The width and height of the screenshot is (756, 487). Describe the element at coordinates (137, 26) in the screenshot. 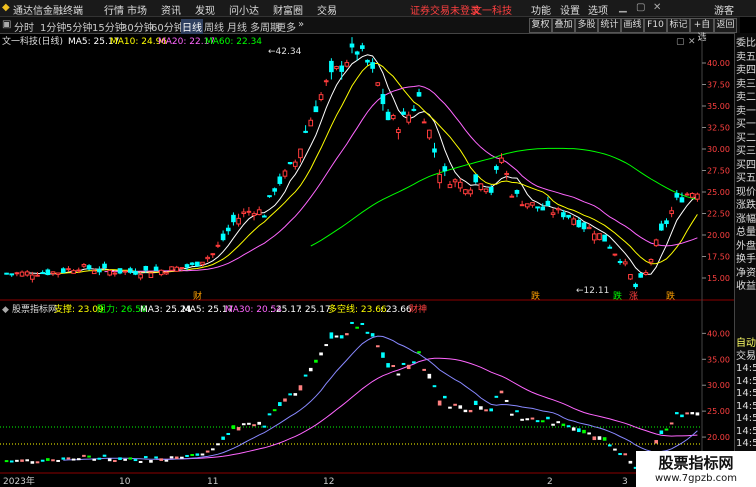

I see `tab-period-4: 30分钟` at that location.